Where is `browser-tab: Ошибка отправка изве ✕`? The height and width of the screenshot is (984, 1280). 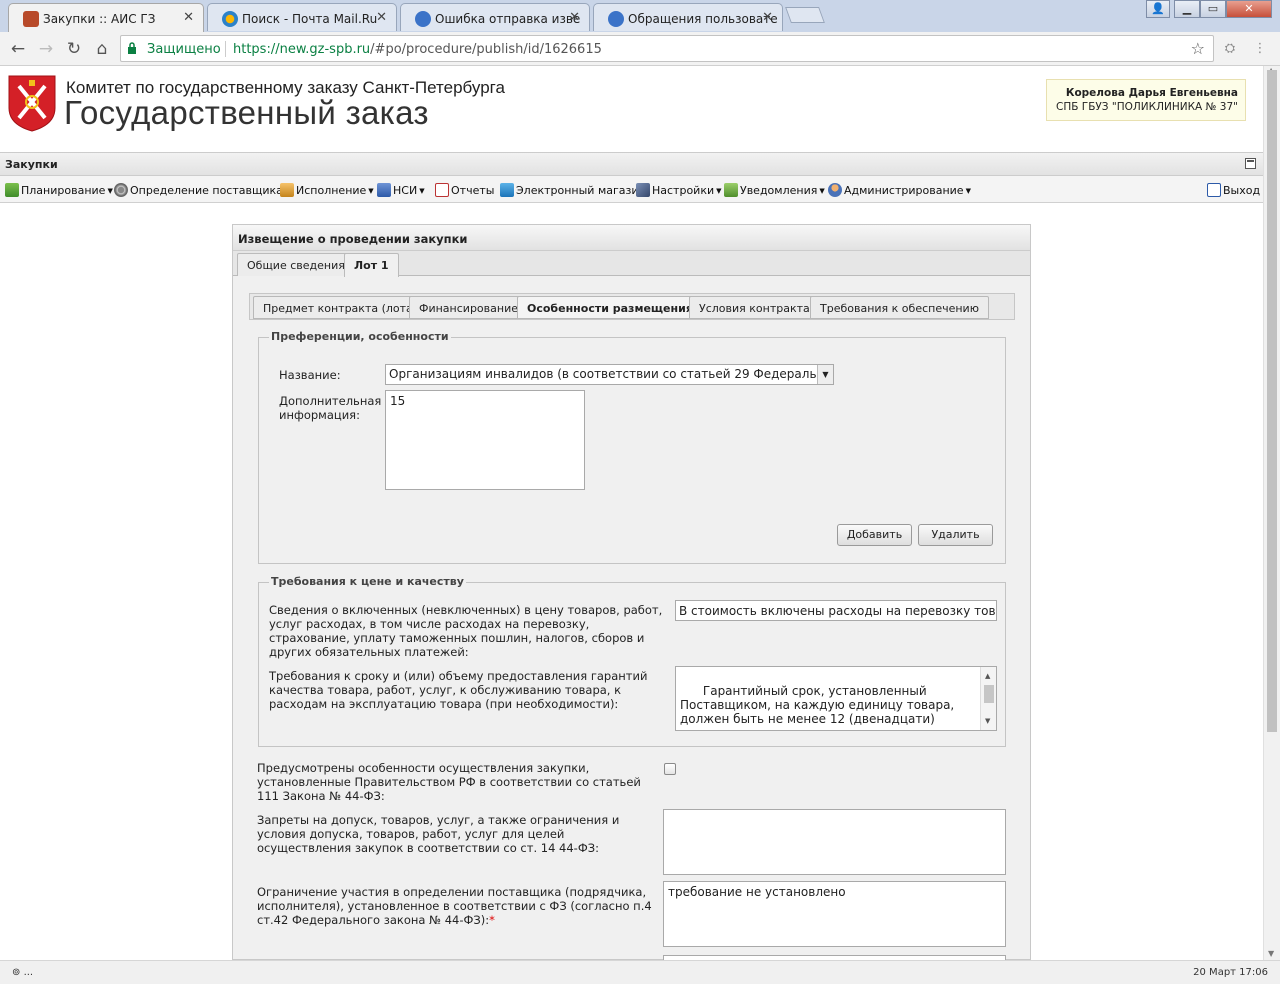
browser-tab: Ошибка отправка изве ✕ is located at coordinates (495, 17).